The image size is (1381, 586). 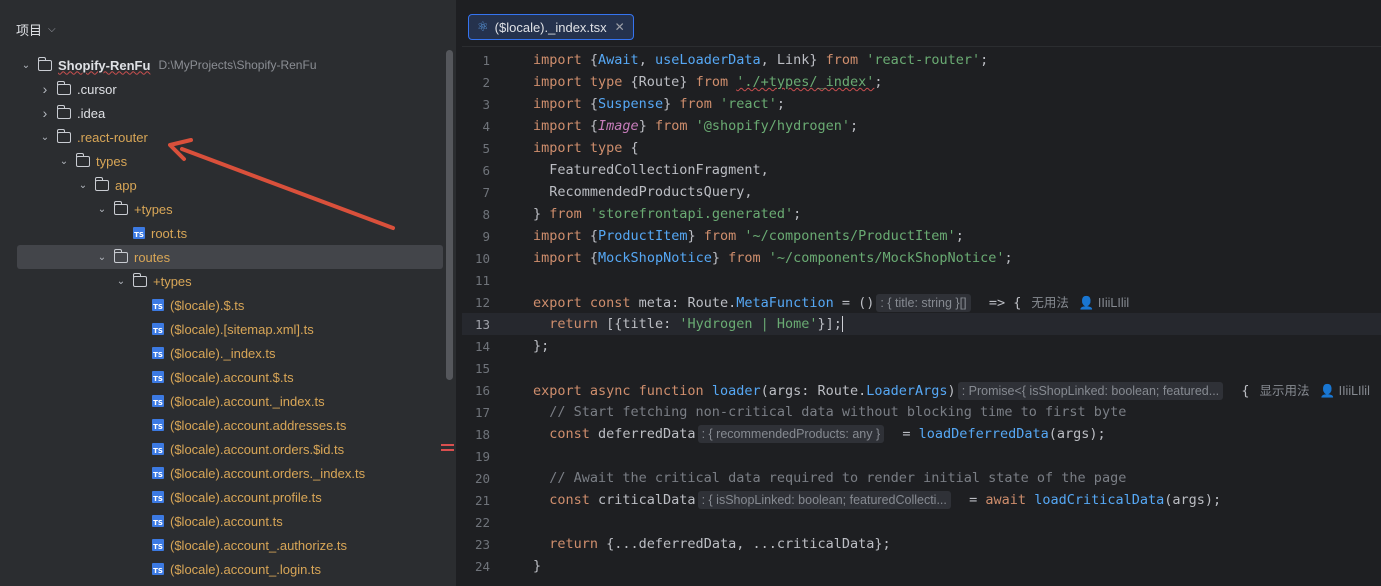 I want to click on line-number: 17, so click(x=482, y=412).